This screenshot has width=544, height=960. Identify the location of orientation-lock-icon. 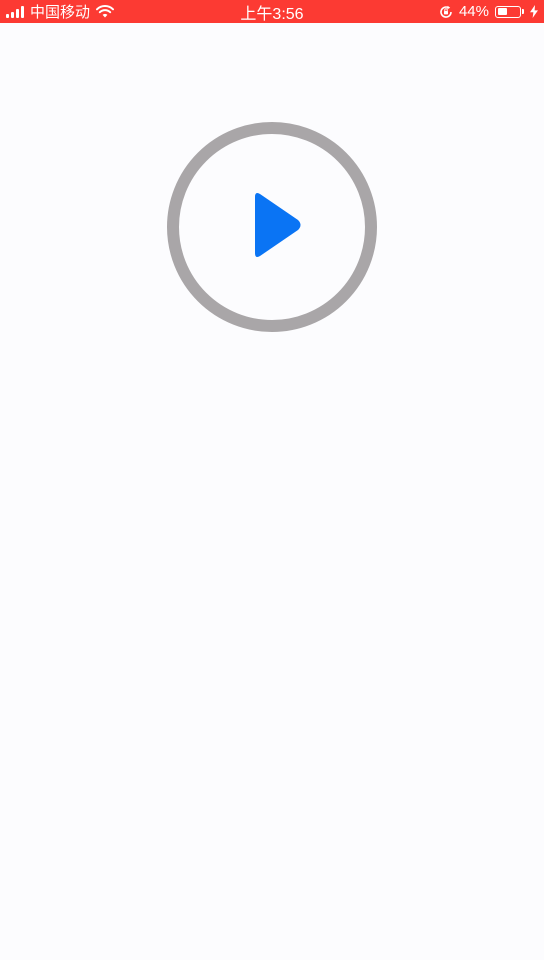
(446, 11).